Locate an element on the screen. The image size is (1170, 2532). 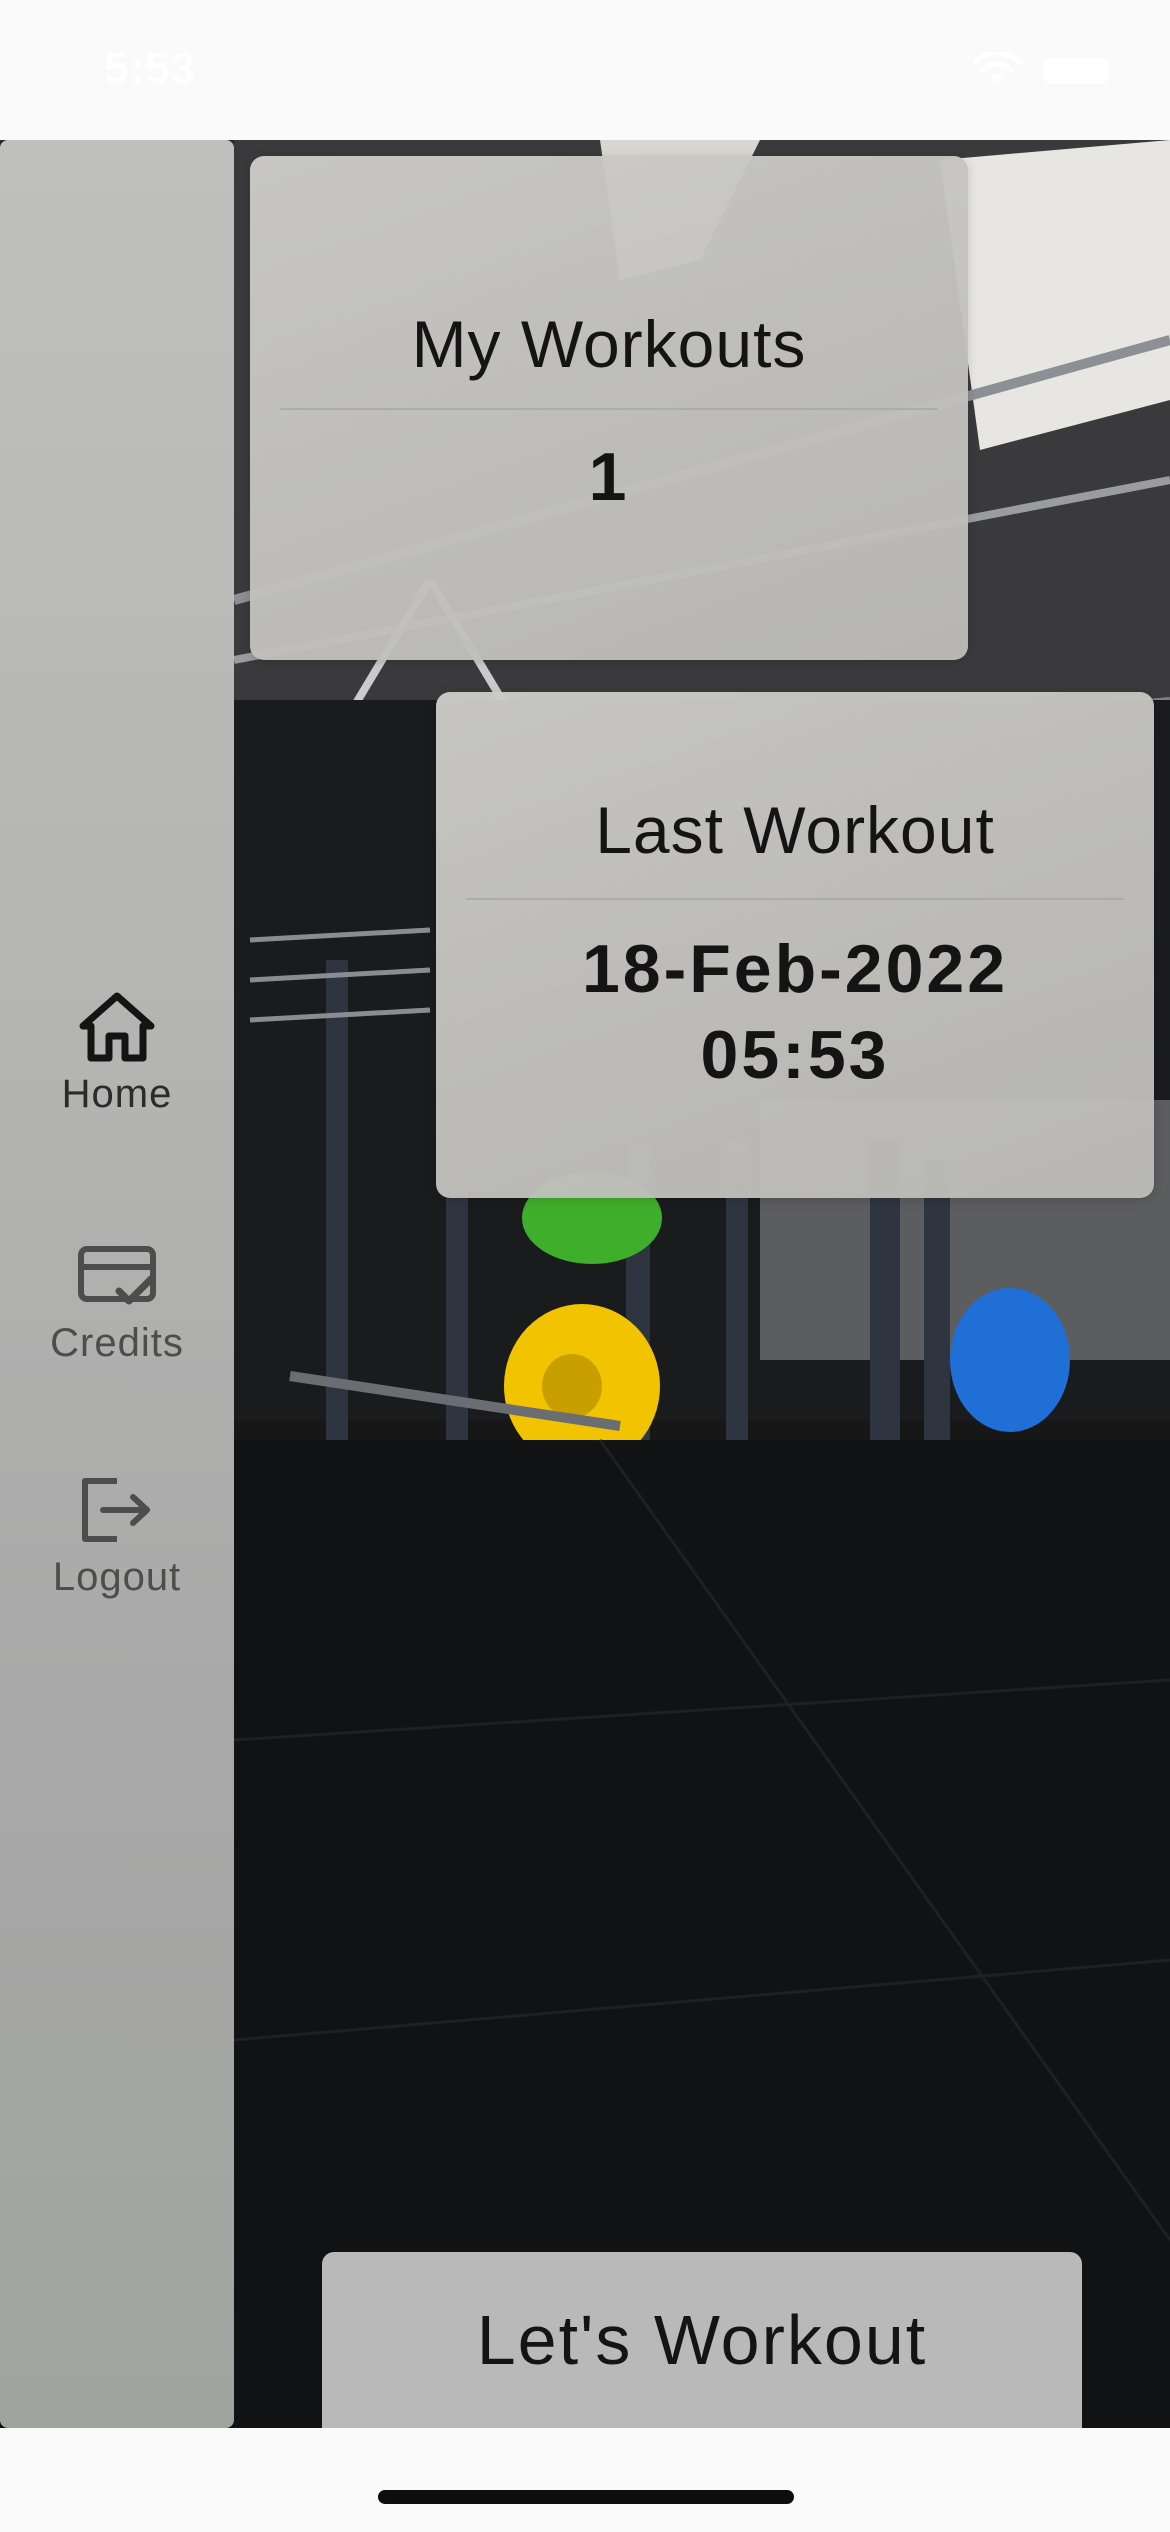
credit-card-check-icon is located at coordinates (117, 1275).